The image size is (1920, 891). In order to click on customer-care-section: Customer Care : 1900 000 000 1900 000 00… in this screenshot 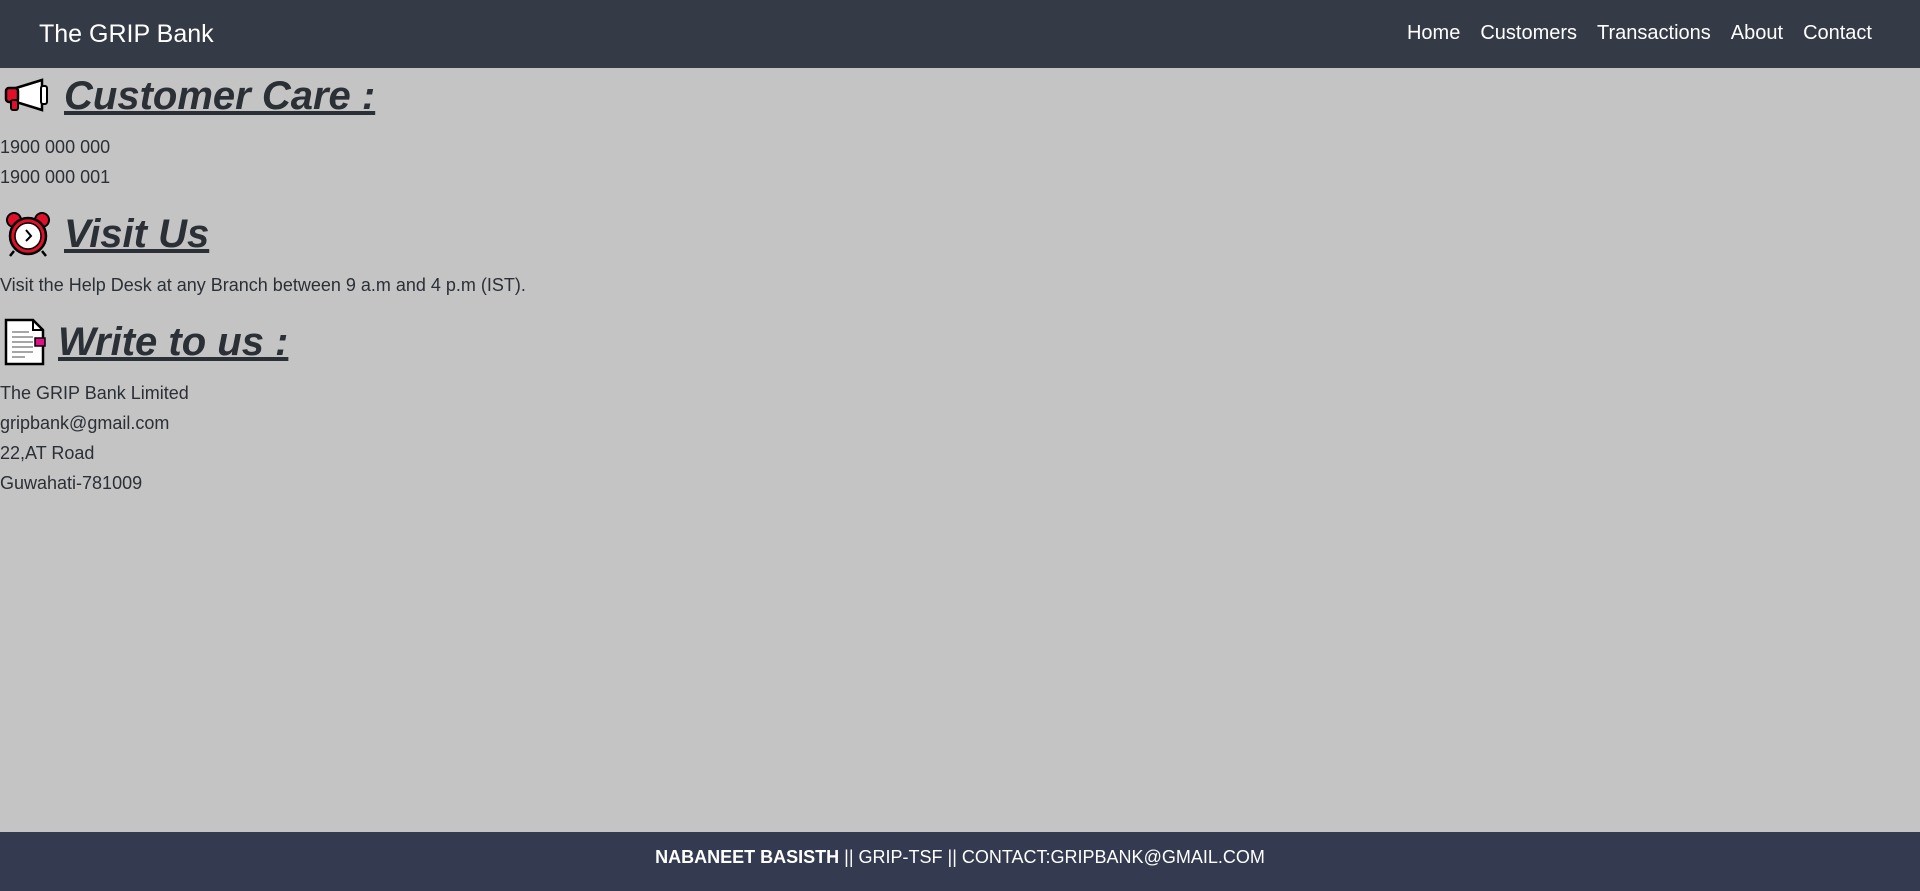, I will do `click(960, 132)`.